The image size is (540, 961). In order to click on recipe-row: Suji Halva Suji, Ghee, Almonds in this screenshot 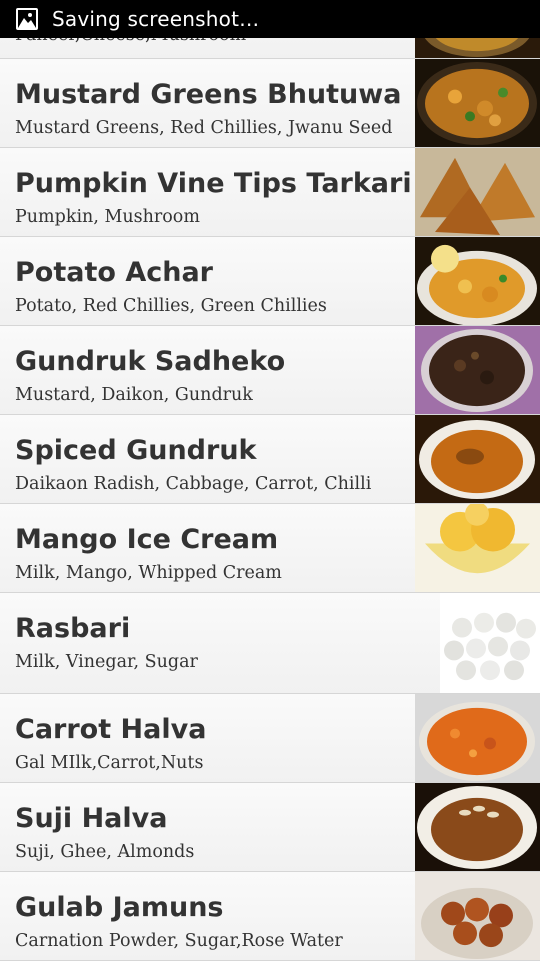, I will do `click(270, 827)`.